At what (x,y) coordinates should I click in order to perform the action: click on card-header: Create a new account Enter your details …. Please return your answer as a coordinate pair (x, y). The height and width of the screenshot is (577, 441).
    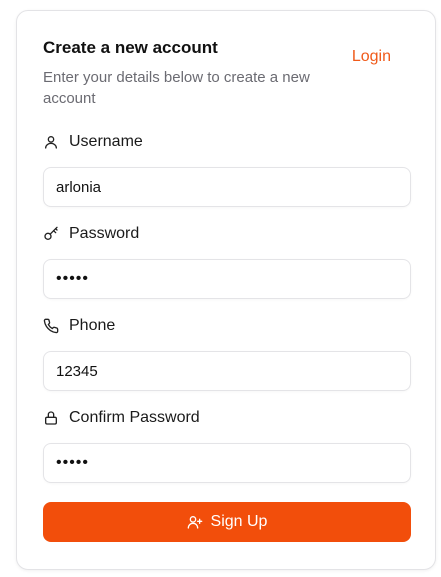
    Looking at the image, I should click on (178, 73).